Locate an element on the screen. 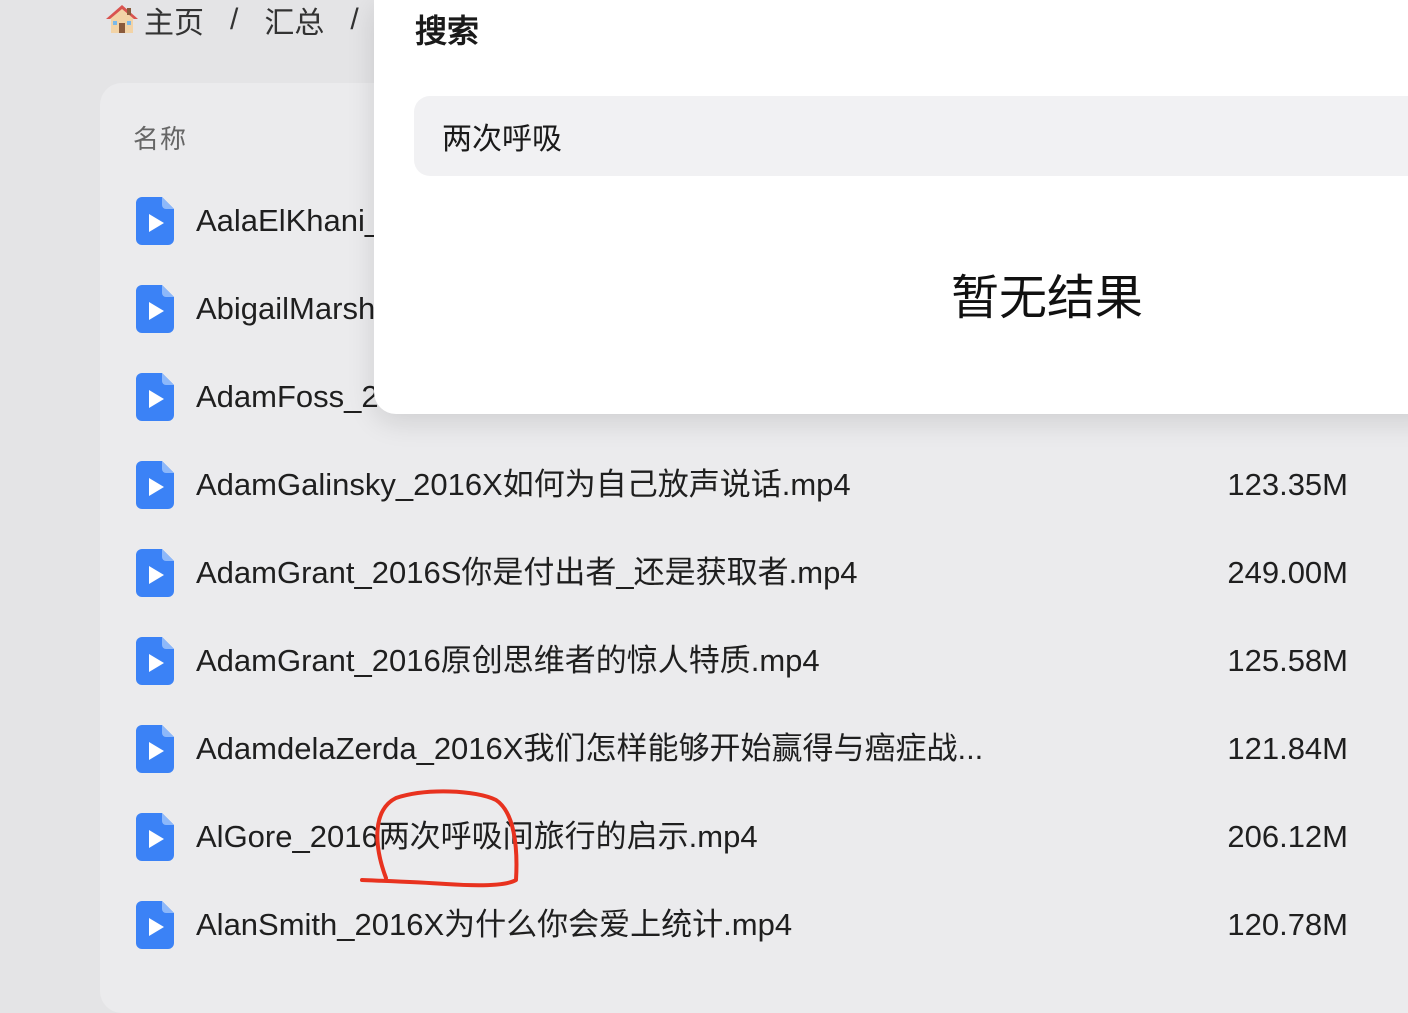 The width and height of the screenshot is (1408, 1013). file-row: AdamGrant_2016原创思维者的惊人特质.mp4 125.58M is located at coordinates (754, 661).